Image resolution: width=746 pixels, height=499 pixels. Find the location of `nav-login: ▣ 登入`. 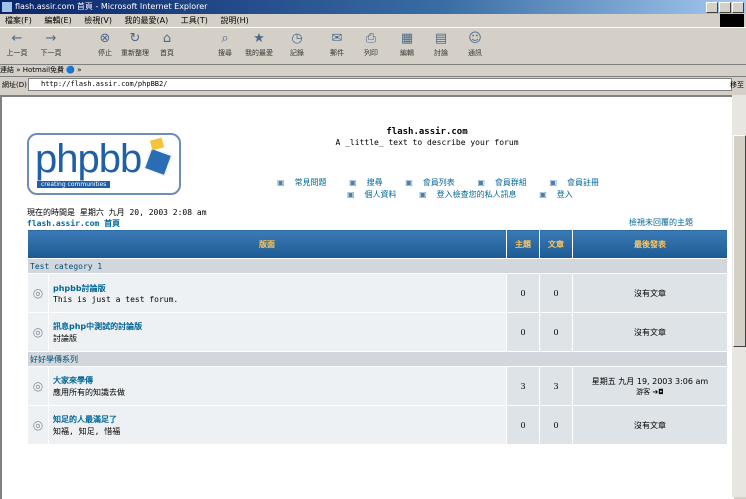

nav-login: ▣ 登入 is located at coordinates (561, 194).